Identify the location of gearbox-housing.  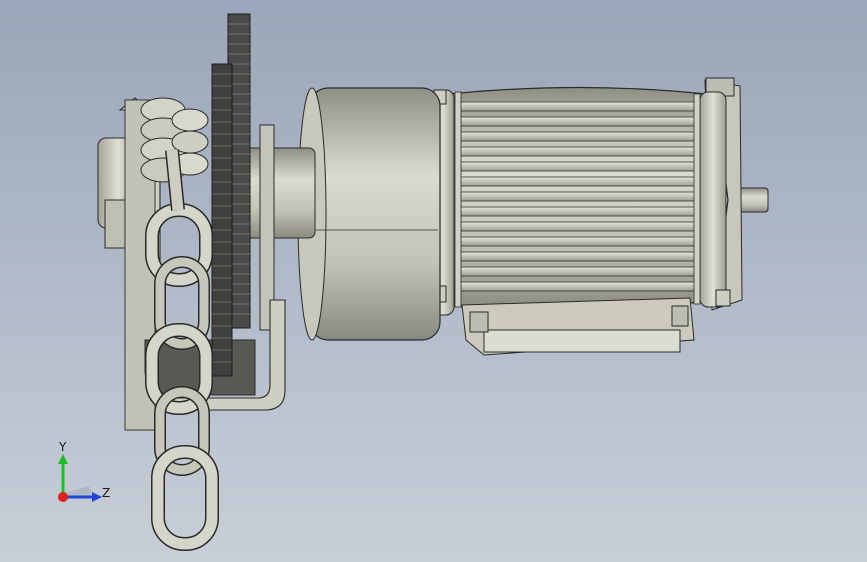
(369, 214).